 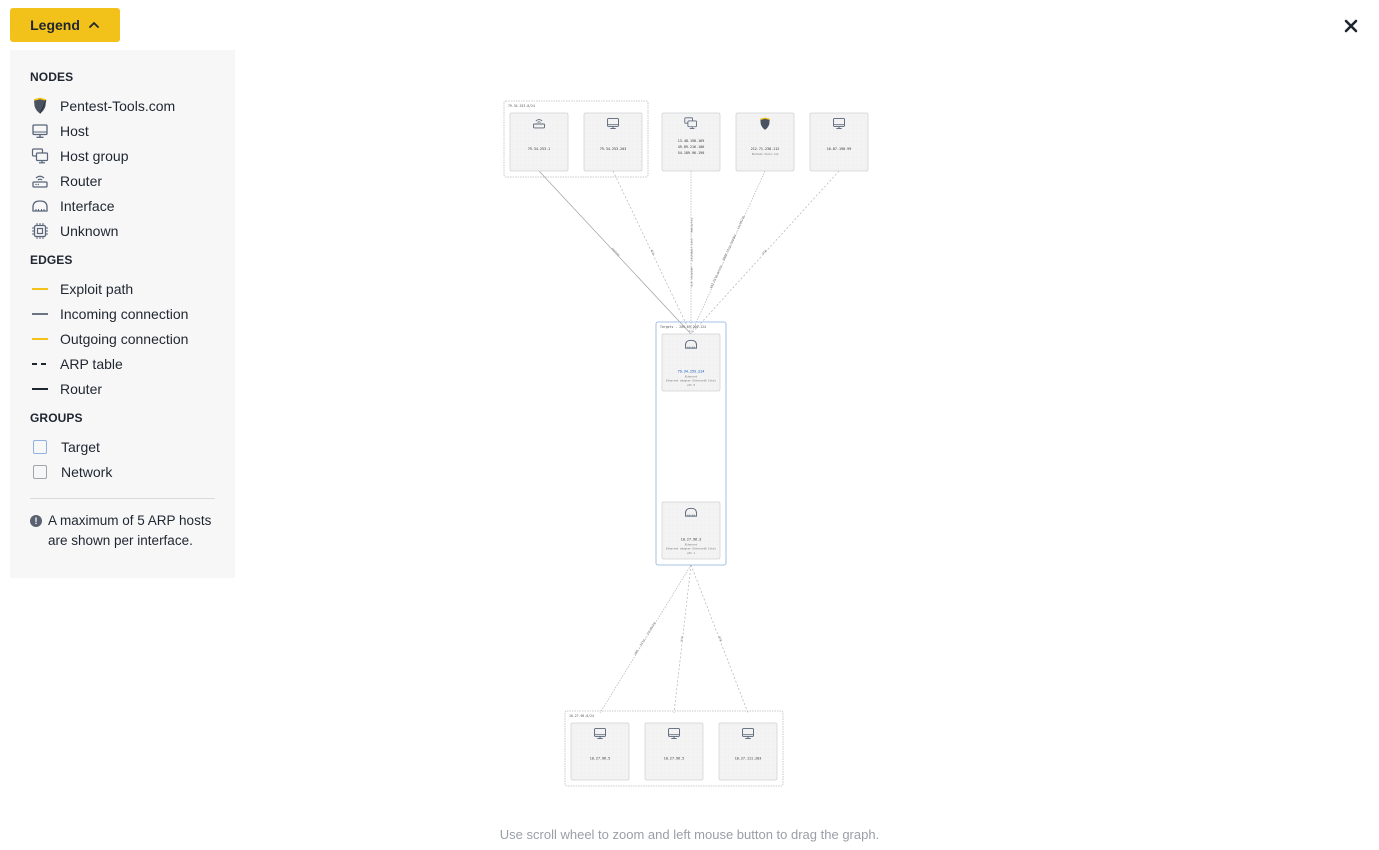 I want to click on legend-node-label: Host, so click(x=74, y=130).